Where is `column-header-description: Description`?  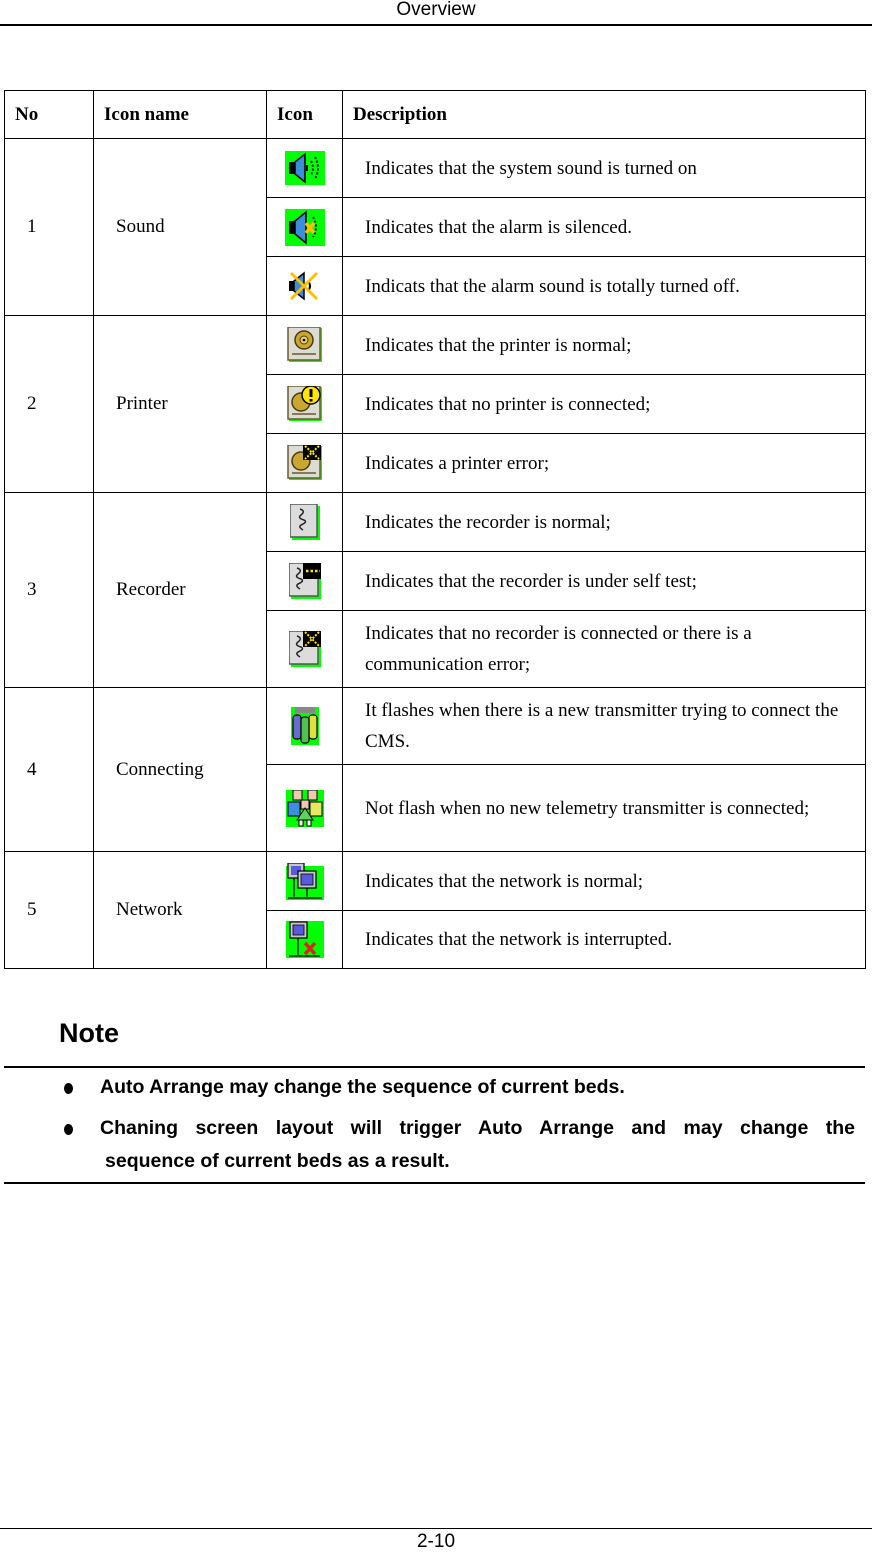
column-header-description: Description is located at coordinates (604, 114).